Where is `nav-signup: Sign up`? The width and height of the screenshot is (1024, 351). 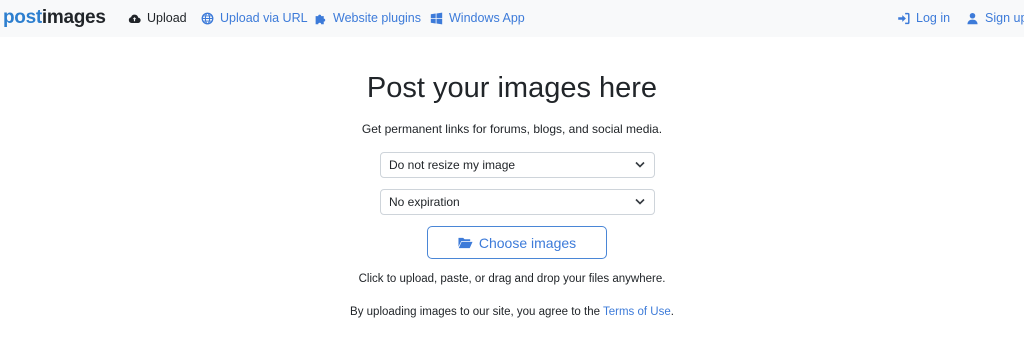 nav-signup: Sign up is located at coordinates (995, 18).